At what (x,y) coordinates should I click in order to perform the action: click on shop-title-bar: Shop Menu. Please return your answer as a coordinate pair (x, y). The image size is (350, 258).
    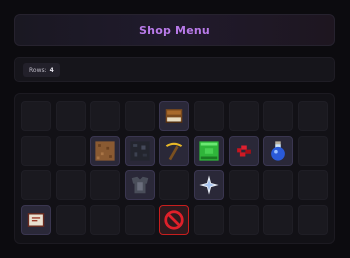
    Looking at the image, I should click on (174, 30).